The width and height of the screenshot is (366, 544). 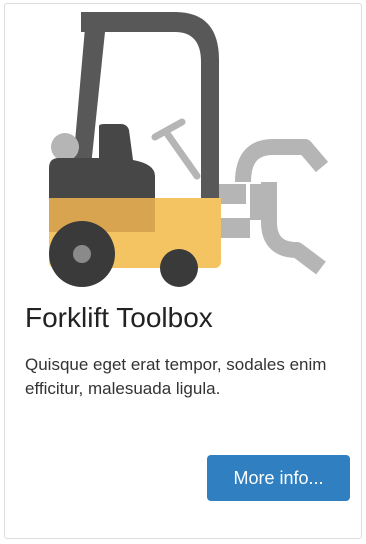 I want to click on clamp-attachment, so click(x=269, y=207).